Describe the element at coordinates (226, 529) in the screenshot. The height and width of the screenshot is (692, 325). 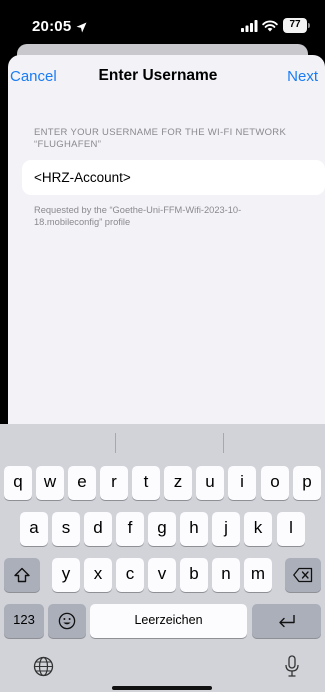
I see `key-j: j` at that location.